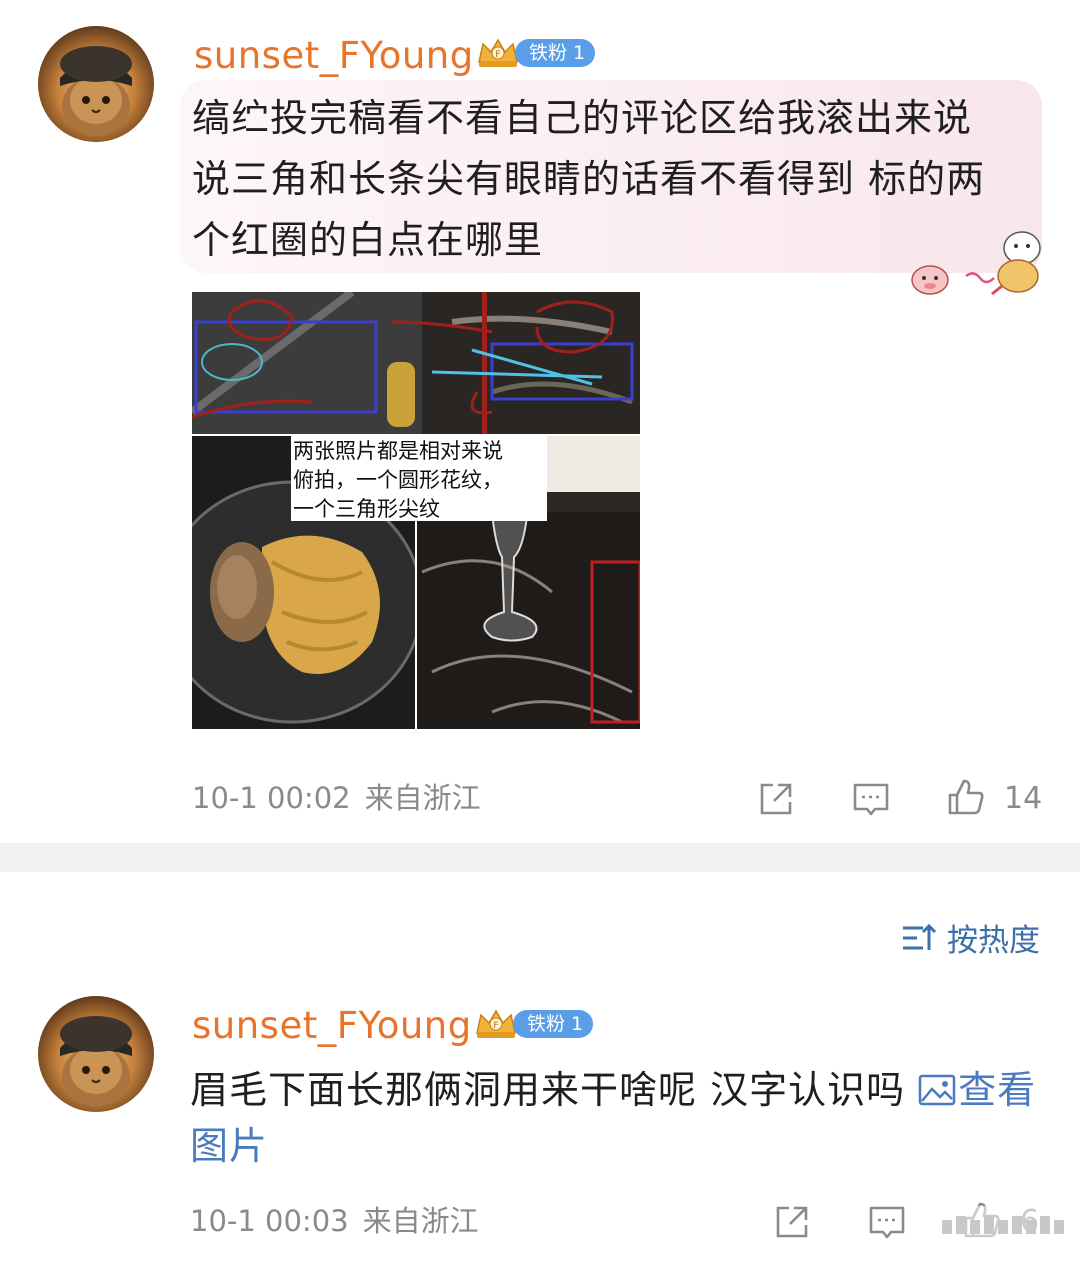 This screenshot has width=1080, height=1272. I want to click on bubble-decoration-icon, so click(976, 263).